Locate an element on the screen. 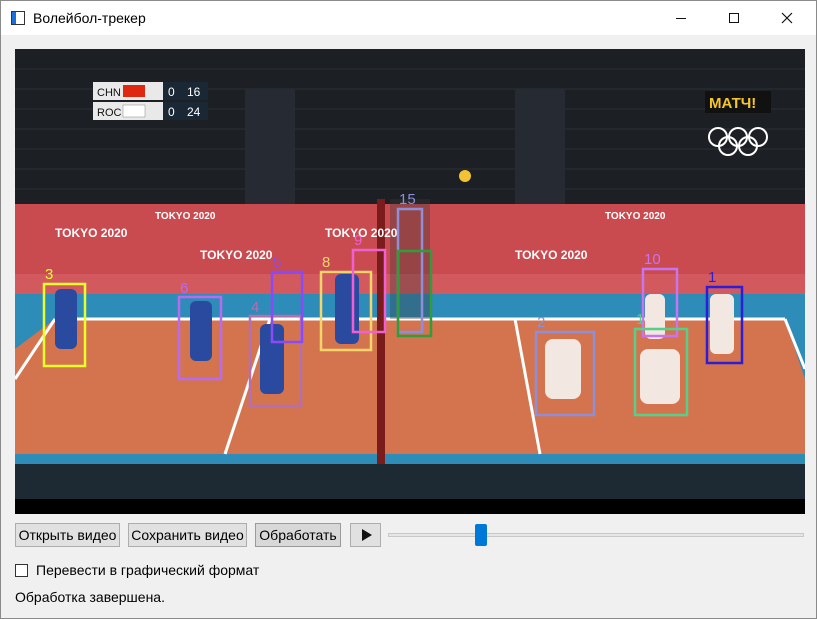 The width and height of the screenshot is (817, 619). status-text: Обработка завершена. is located at coordinates (90, 597).